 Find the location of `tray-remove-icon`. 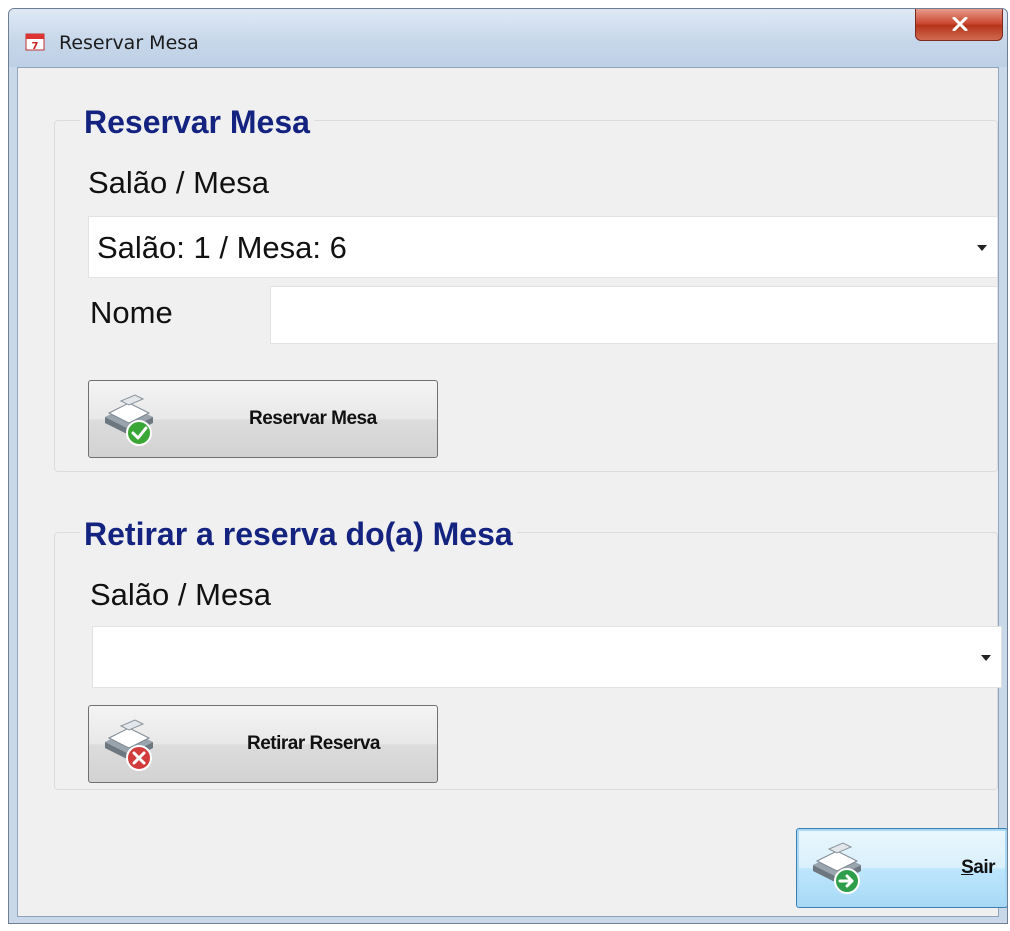

tray-remove-icon is located at coordinates (129, 745).